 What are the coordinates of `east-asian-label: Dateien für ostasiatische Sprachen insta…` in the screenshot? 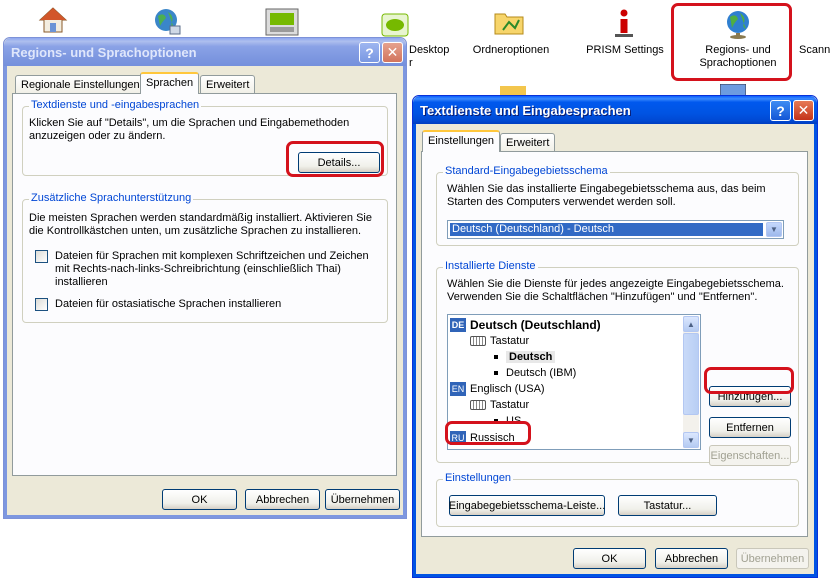 It's located at (220, 304).